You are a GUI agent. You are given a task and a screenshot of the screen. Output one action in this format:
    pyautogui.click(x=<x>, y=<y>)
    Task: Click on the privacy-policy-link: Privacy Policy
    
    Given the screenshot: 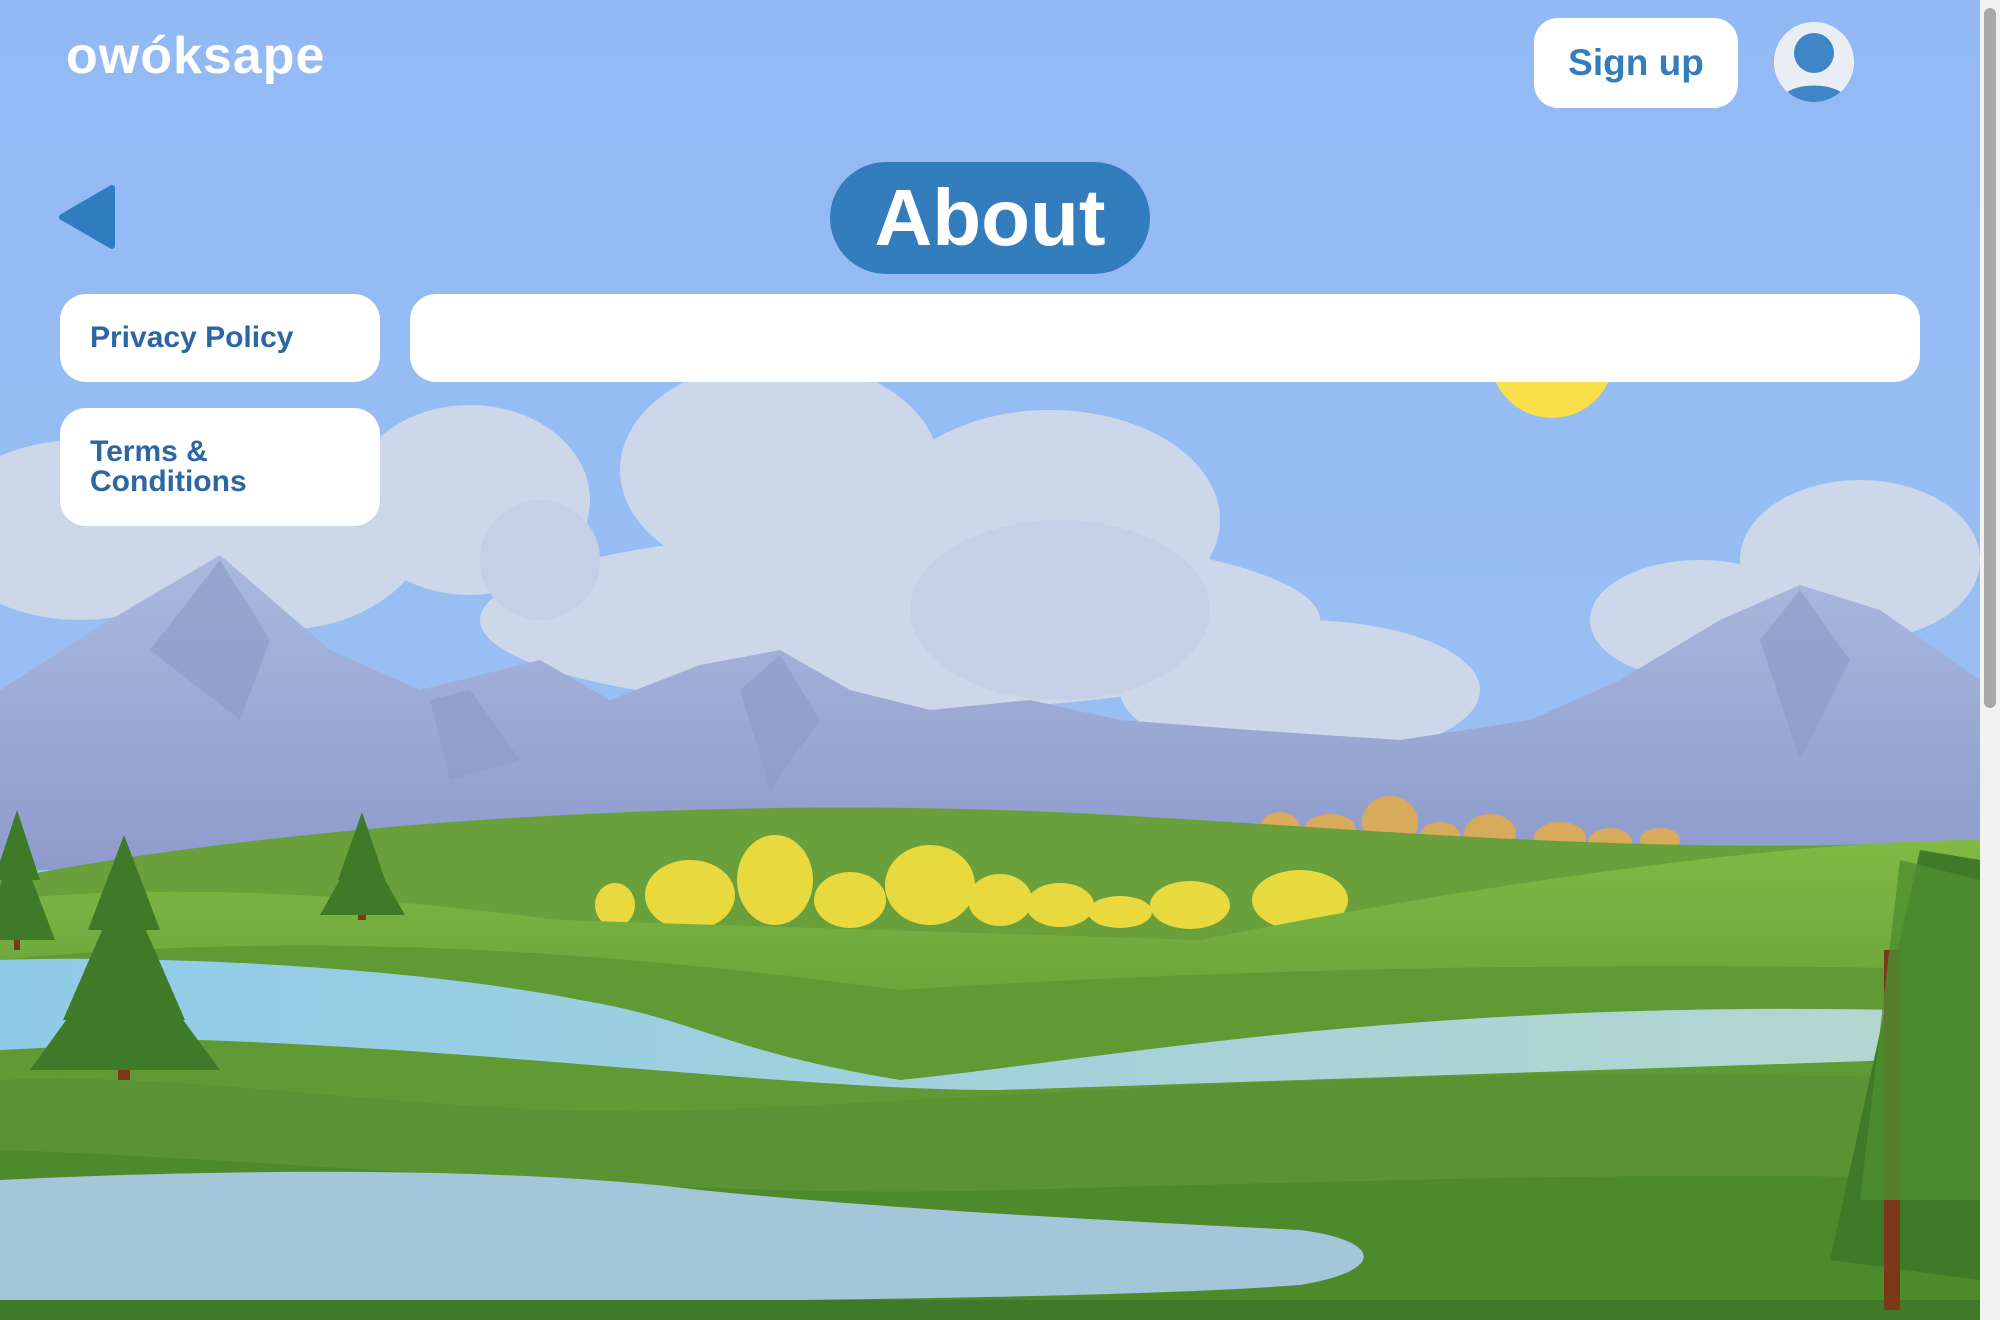 What is the action you would take?
    pyautogui.click(x=220, y=338)
    